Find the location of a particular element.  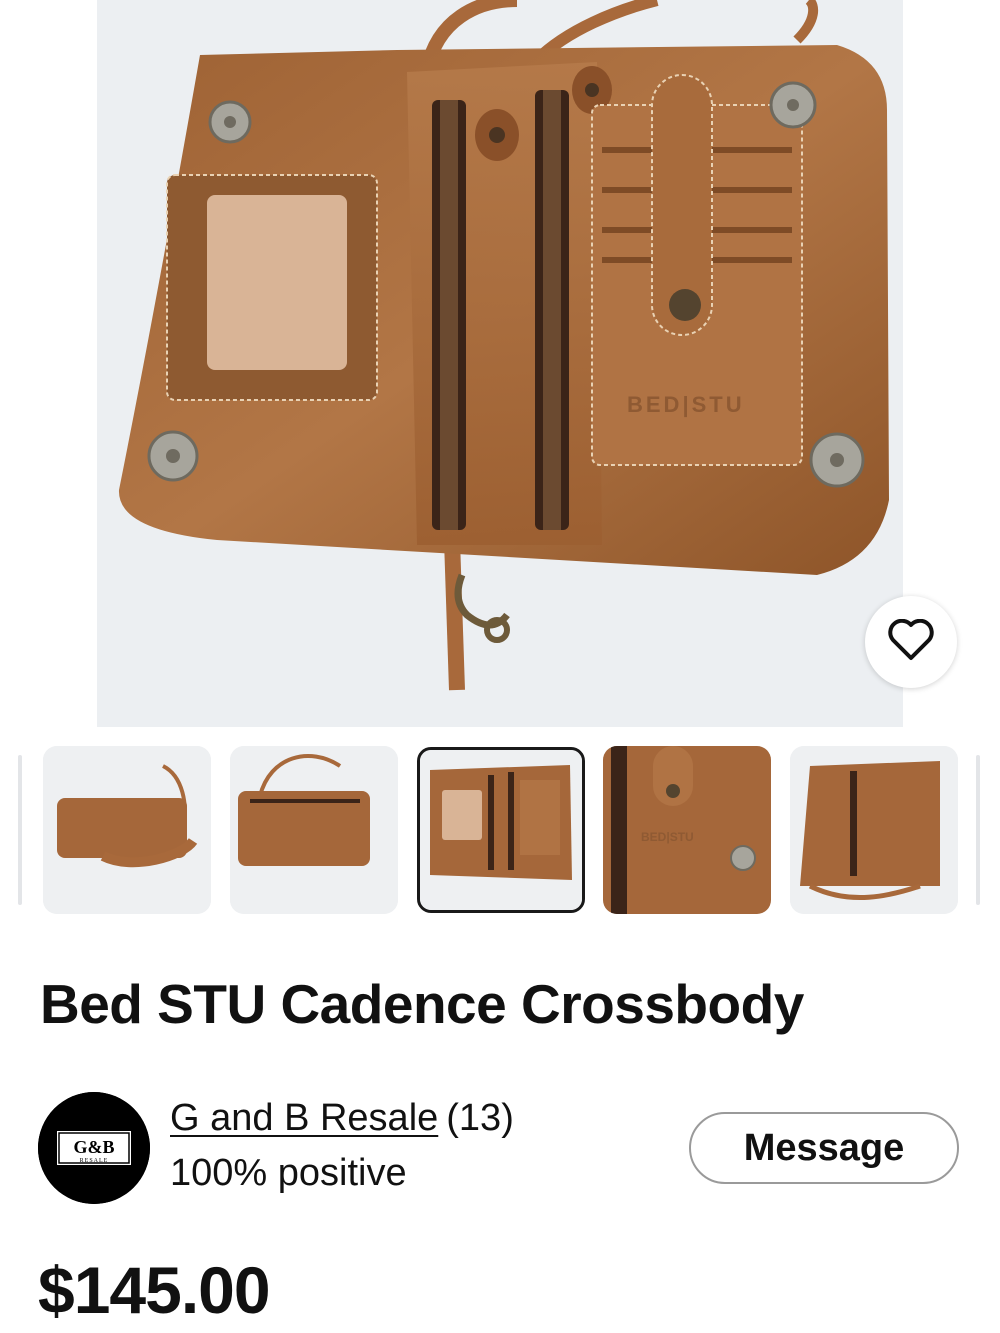

heart-outline-icon is located at coordinates (911, 642).